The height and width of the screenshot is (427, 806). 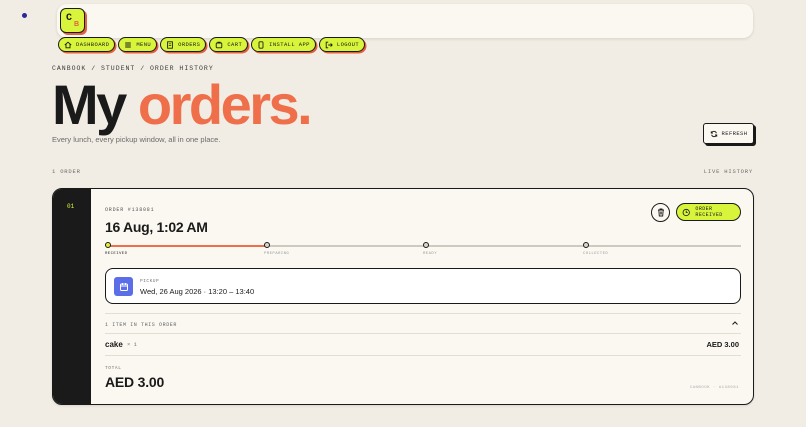 What do you see at coordinates (713, 133) in the screenshot?
I see `refresh-icon` at bounding box center [713, 133].